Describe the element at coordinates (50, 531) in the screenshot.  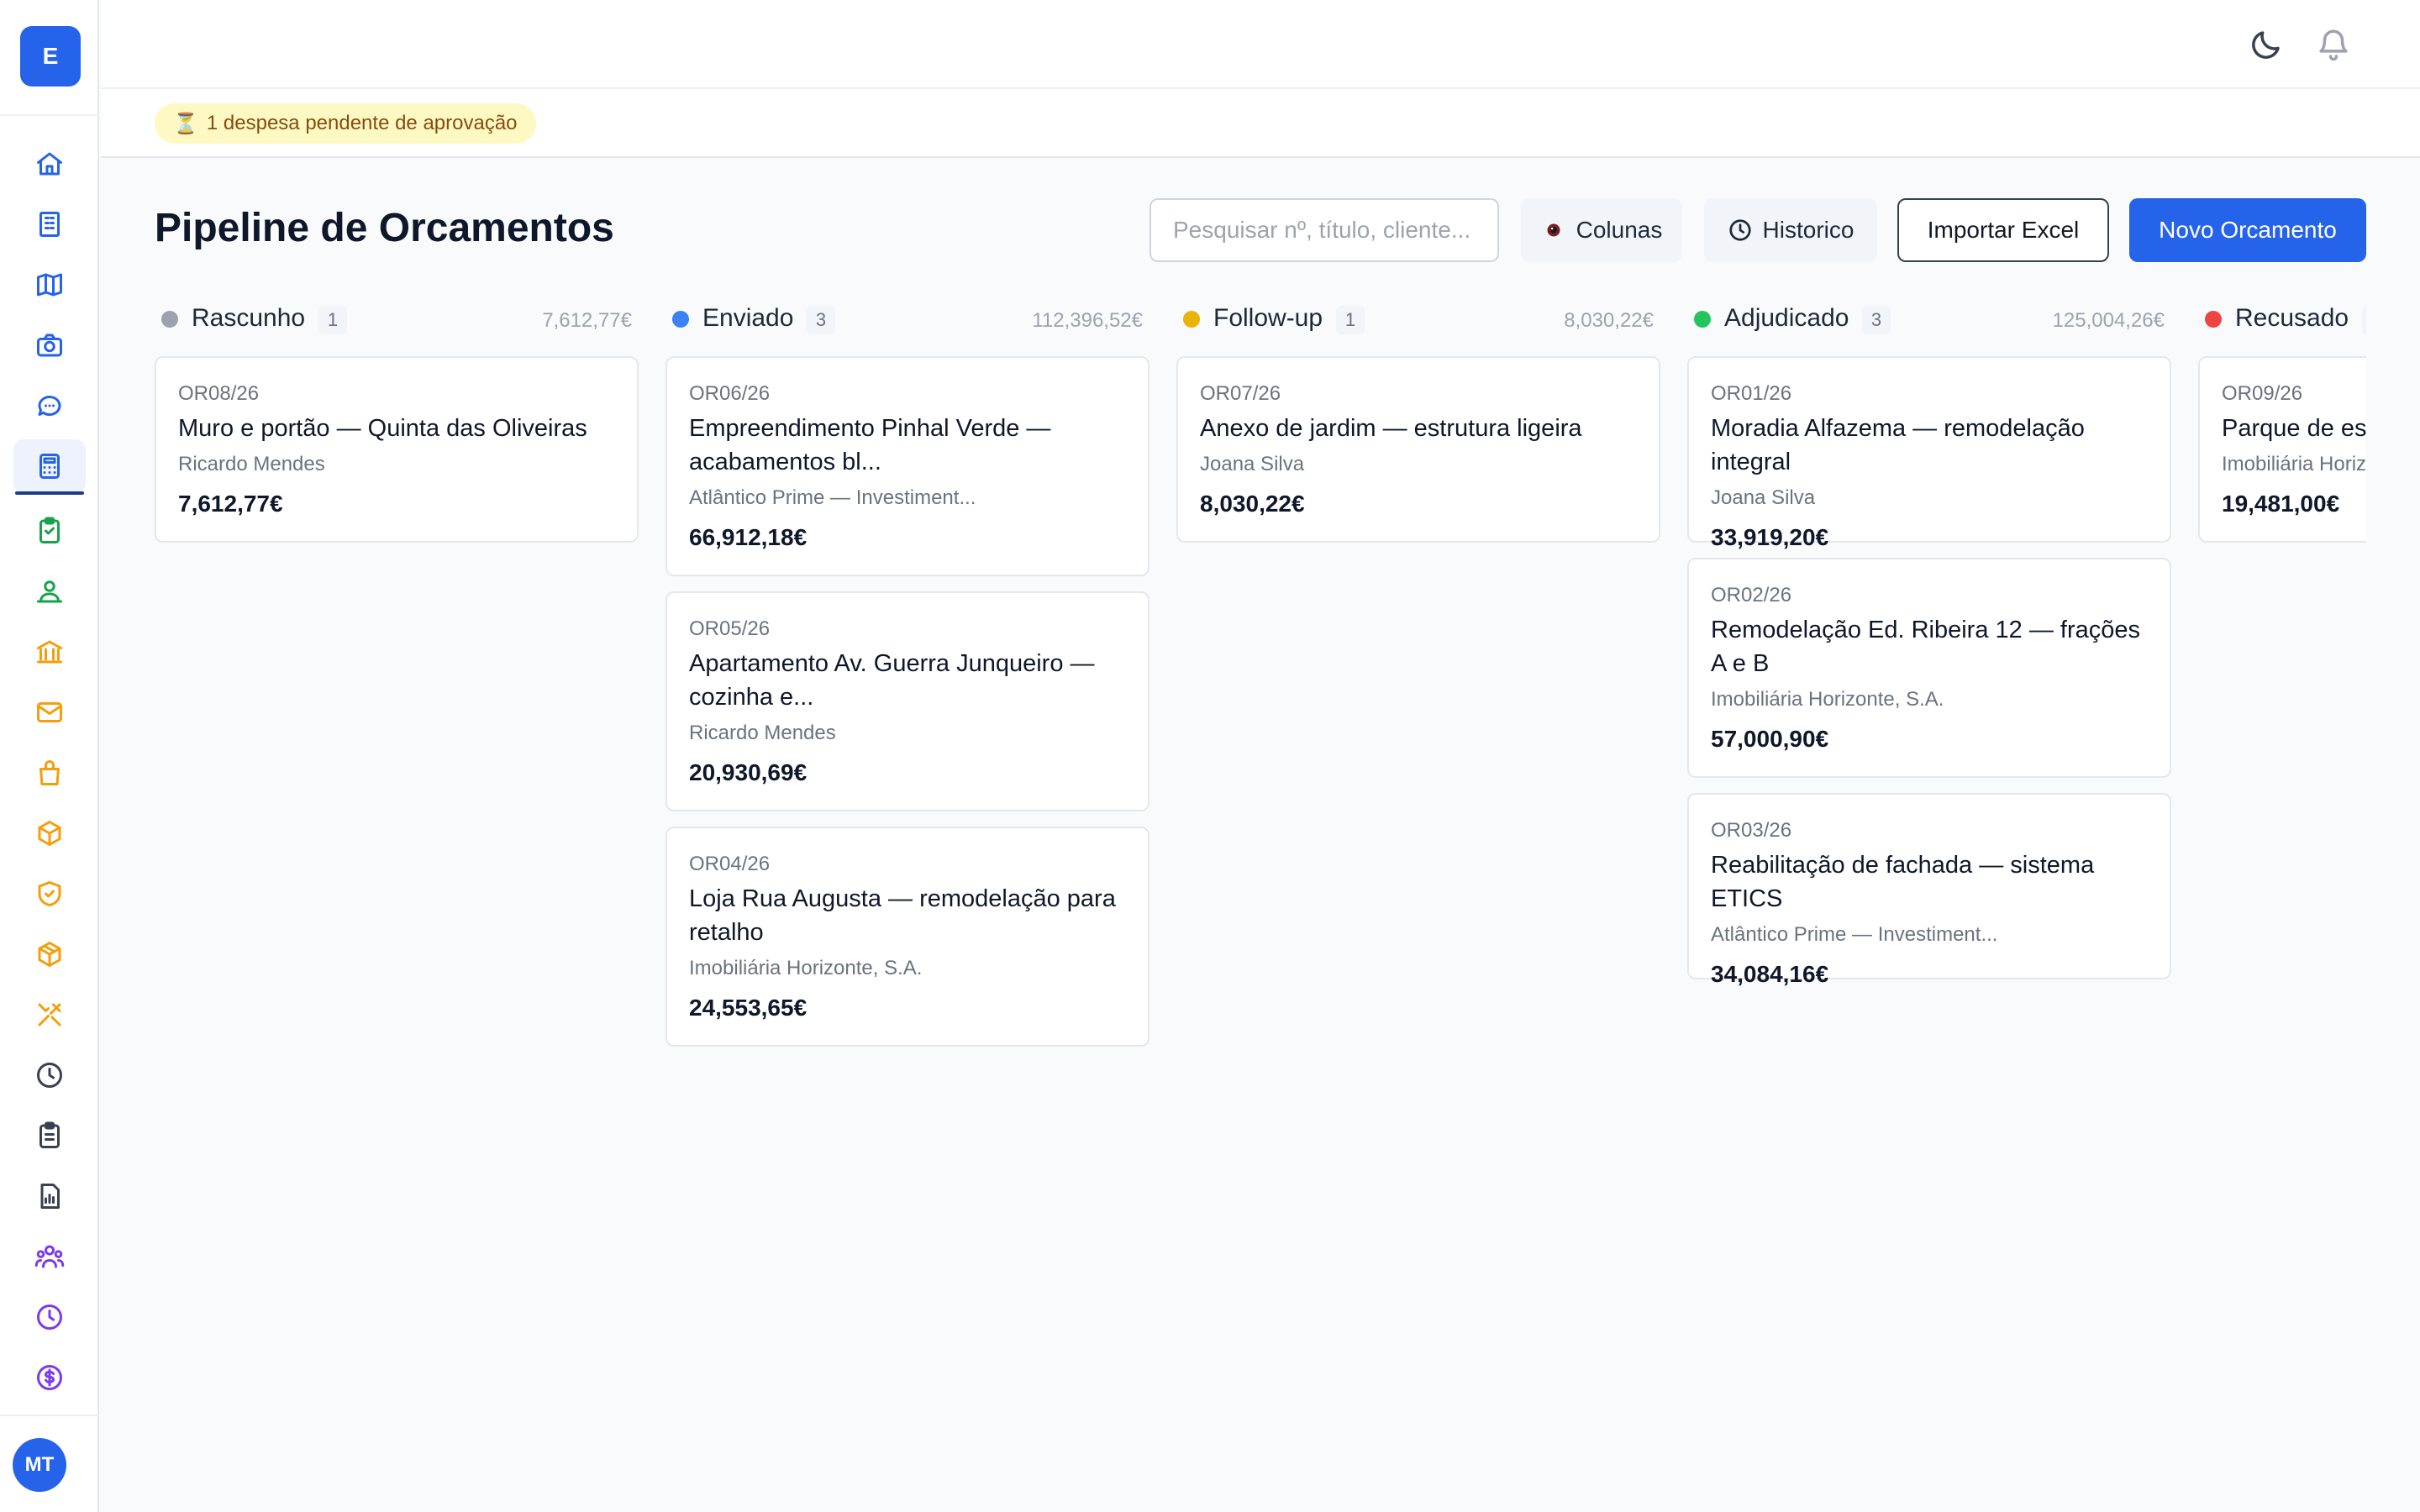
I see `sidebar-item-clipboard` at that location.